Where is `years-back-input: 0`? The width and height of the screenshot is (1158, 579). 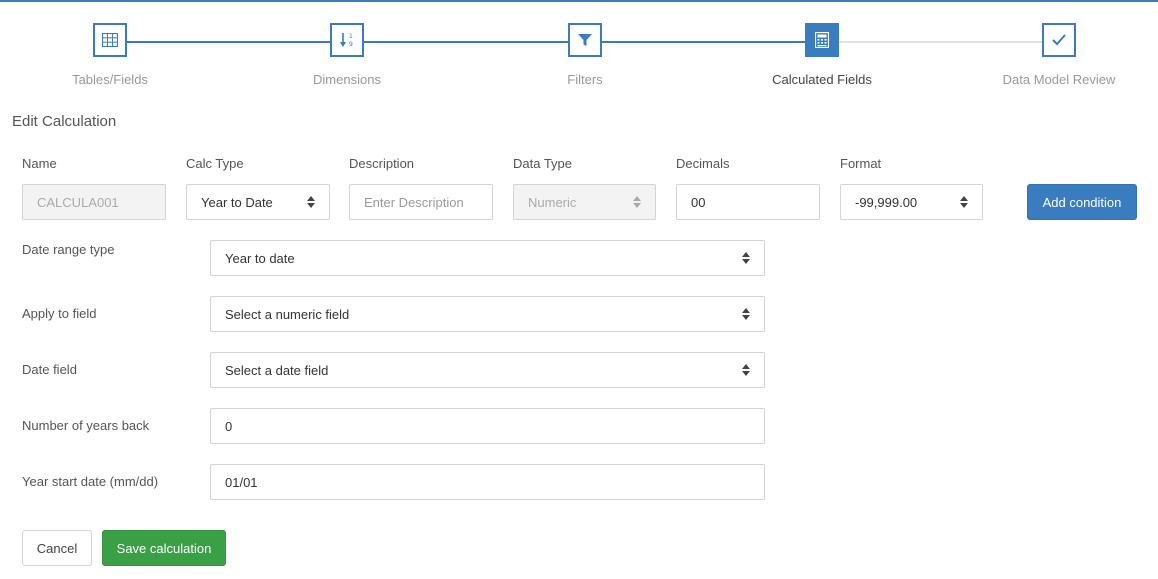
years-back-input: 0 is located at coordinates (487, 426).